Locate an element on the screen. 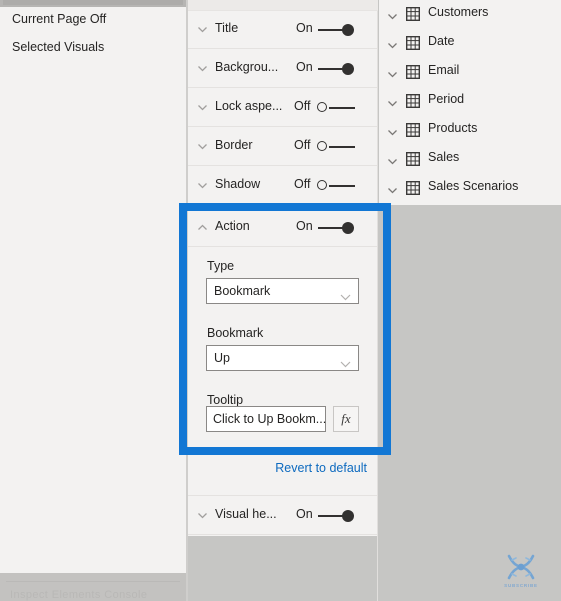 The height and width of the screenshot is (601, 561). dna-ribbon-icon is located at coordinates (521, 567).